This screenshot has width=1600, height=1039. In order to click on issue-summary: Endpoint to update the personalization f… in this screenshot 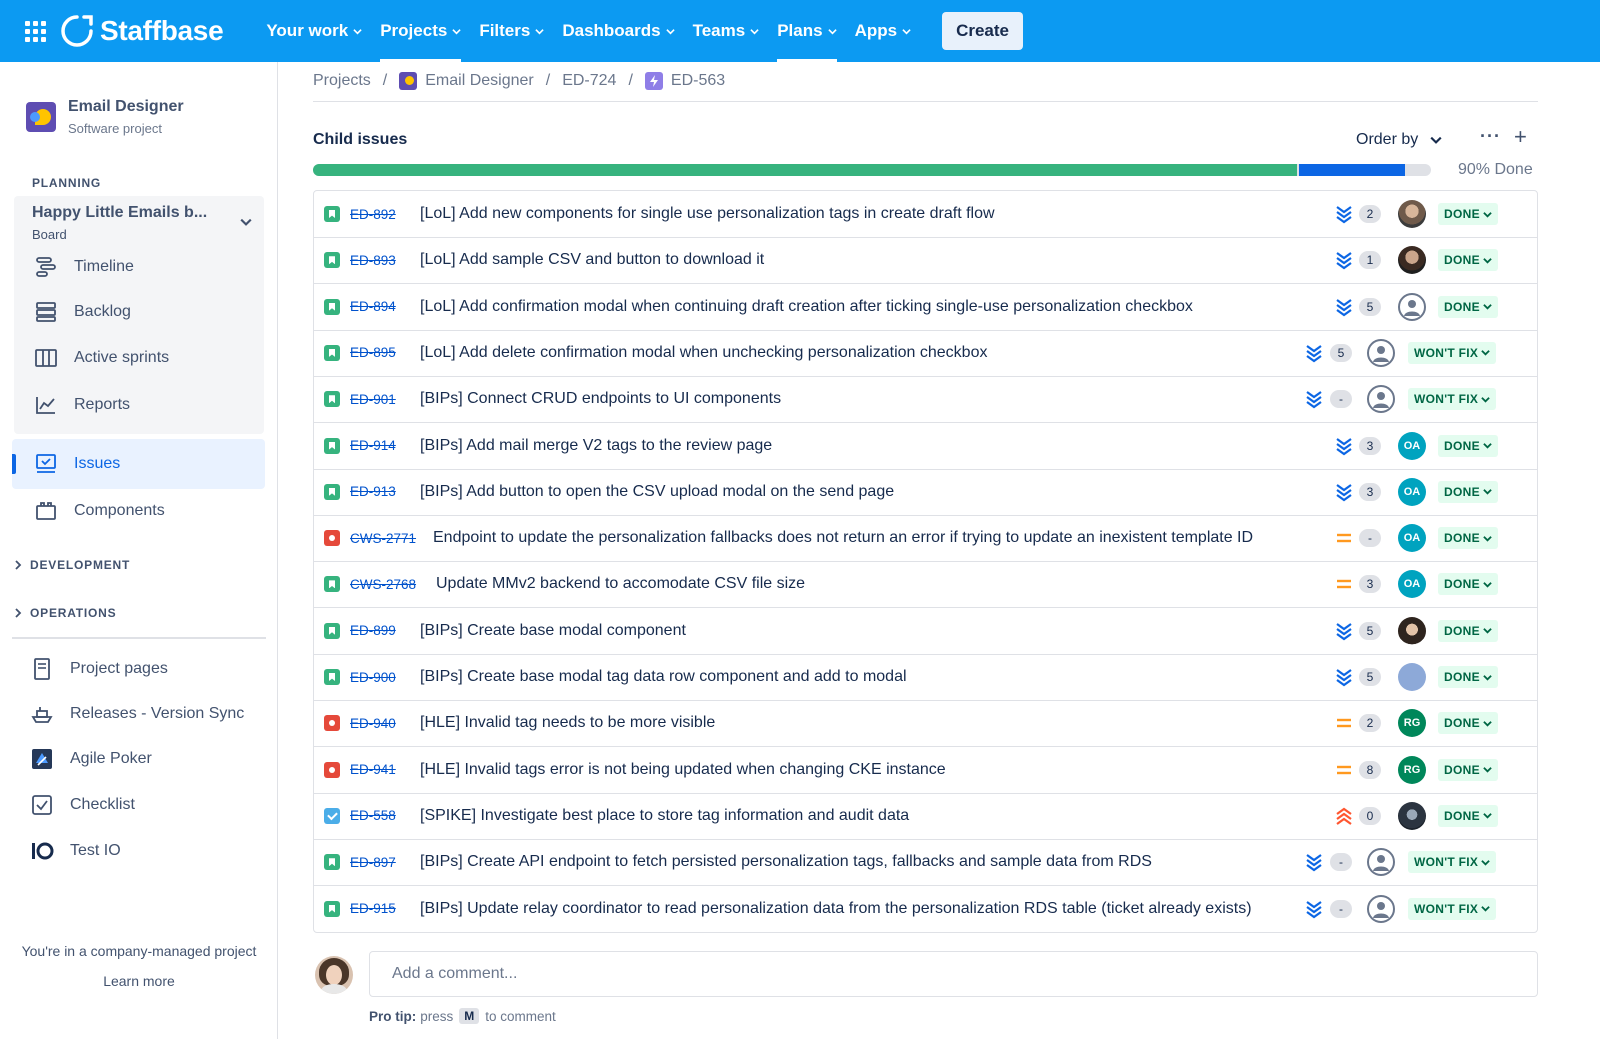, I will do `click(843, 538)`.